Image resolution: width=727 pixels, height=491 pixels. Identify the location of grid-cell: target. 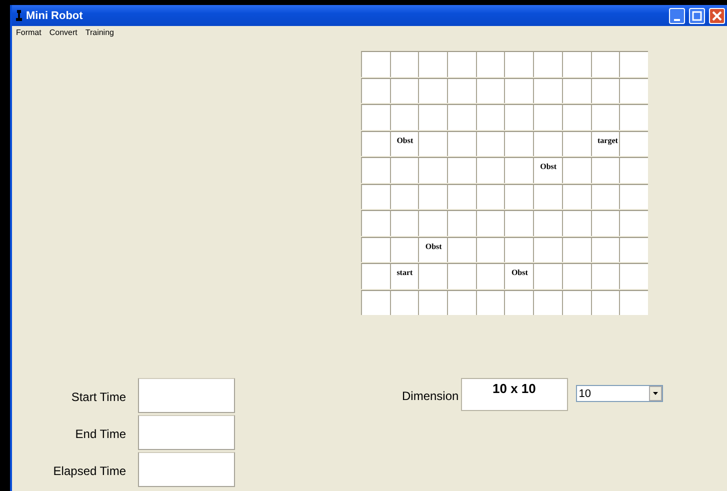
(605, 143).